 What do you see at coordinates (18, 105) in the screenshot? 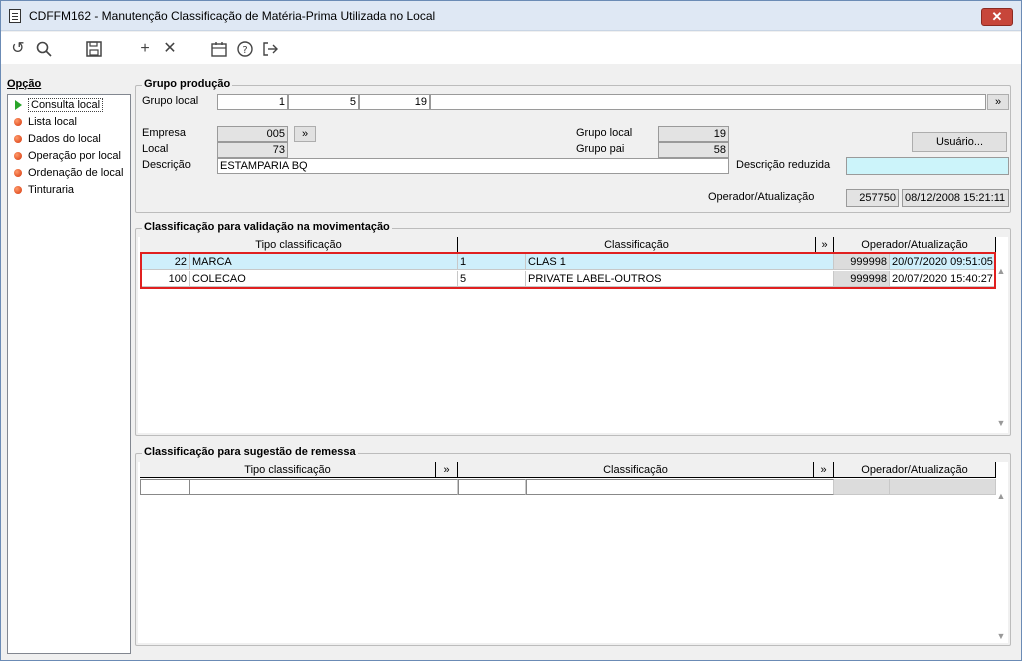
I see `arrow-right-icon` at bounding box center [18, 105].